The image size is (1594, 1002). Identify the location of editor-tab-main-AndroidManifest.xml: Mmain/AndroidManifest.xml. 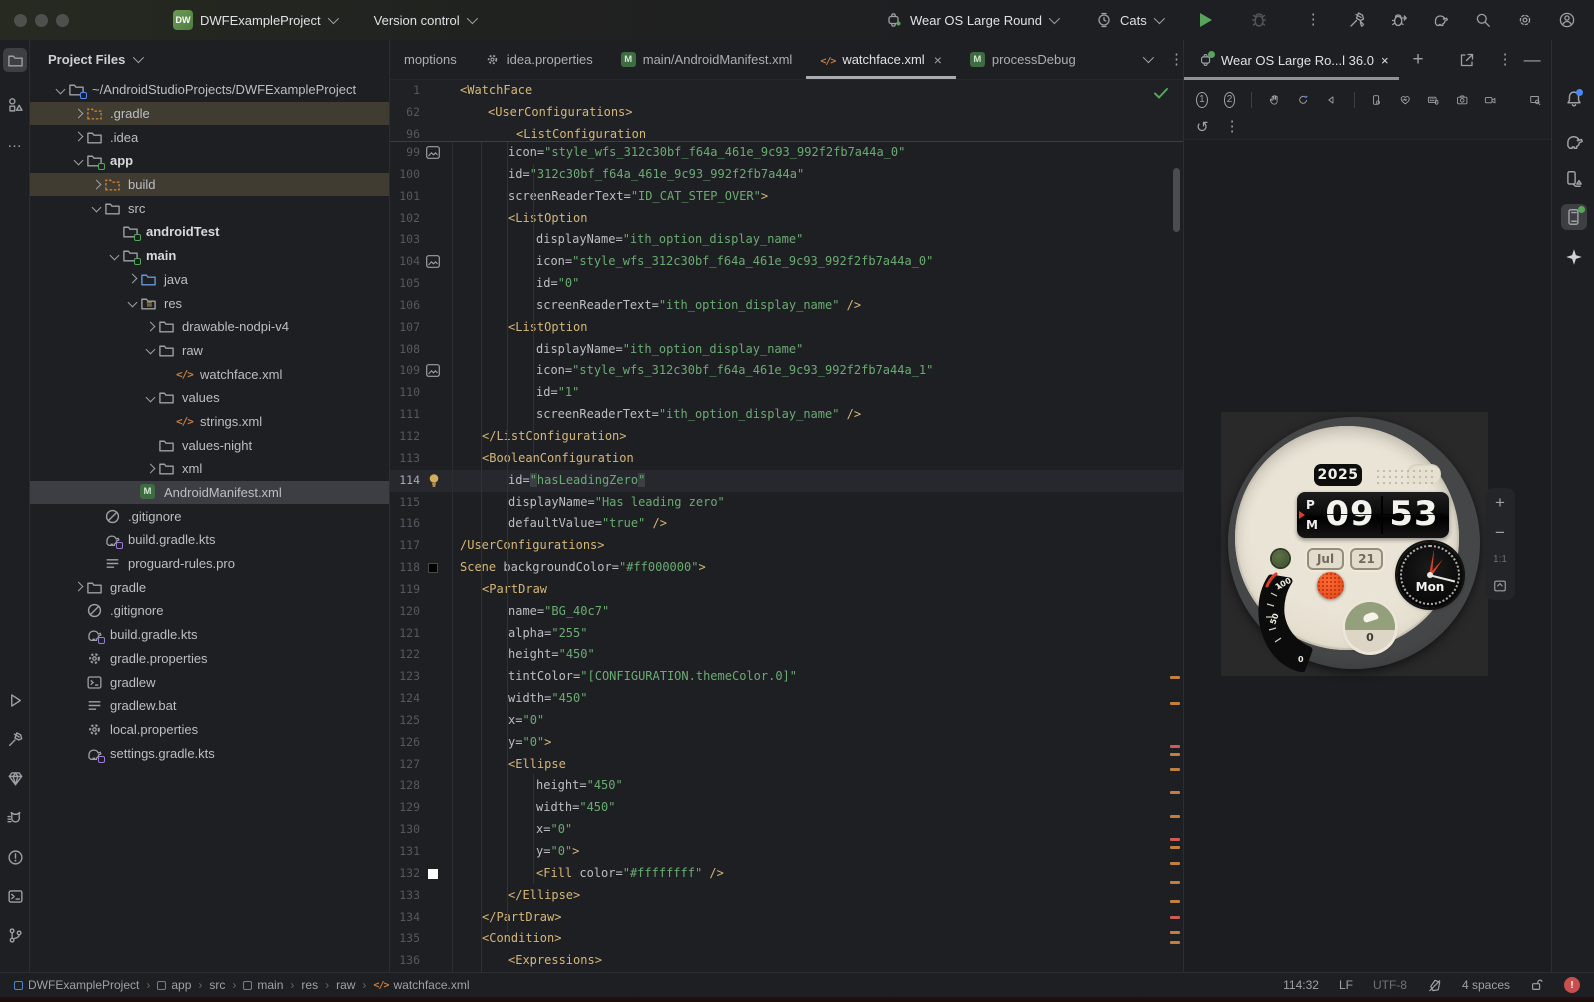
(707, 59).